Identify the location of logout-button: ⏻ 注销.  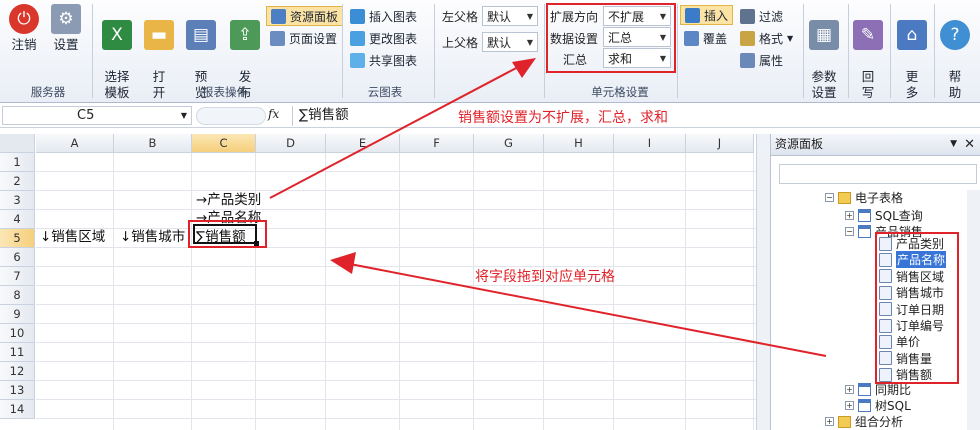
(24, 28).